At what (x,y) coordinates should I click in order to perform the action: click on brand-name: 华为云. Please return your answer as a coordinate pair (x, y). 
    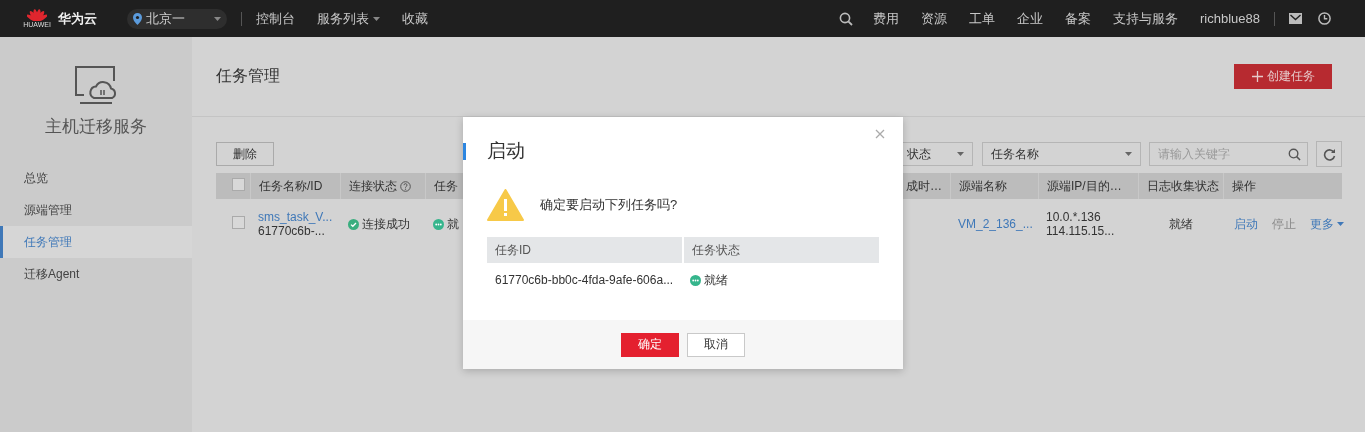
    Looking at the image, I should click on (77, 18).